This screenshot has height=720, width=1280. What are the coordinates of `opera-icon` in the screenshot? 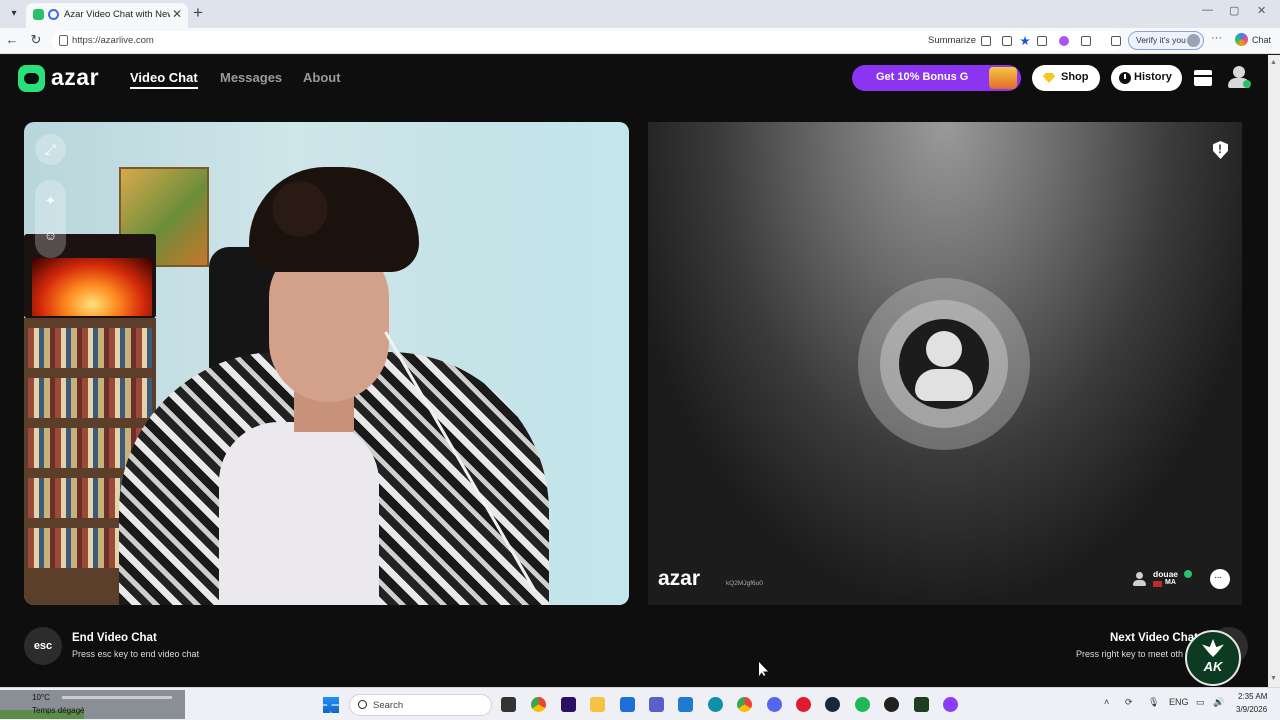 It's located at (803, 704).